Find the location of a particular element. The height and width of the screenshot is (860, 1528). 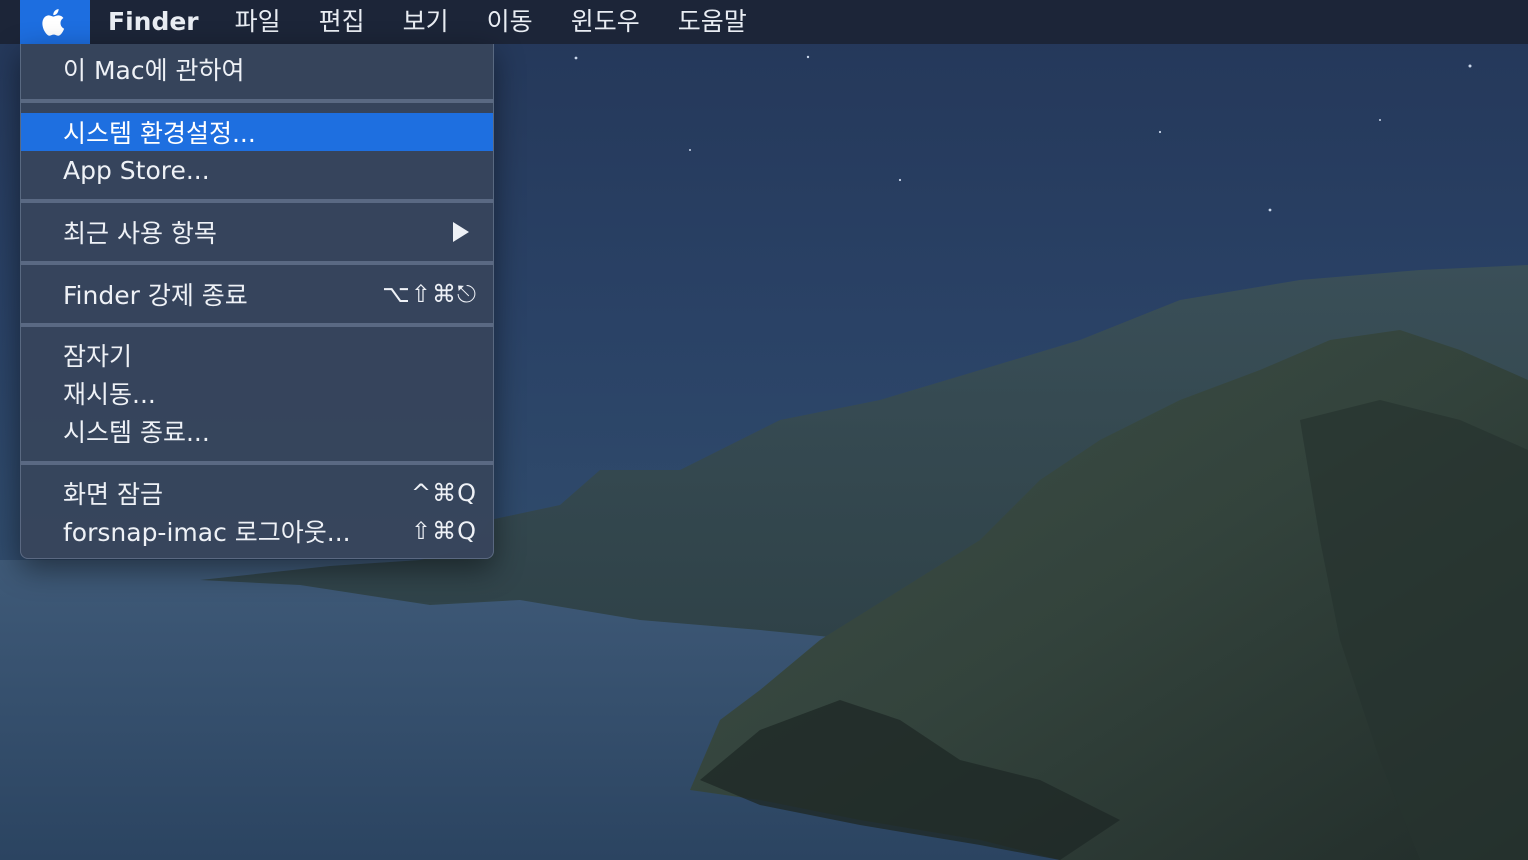

menu-go: 이동 is located at coordinates (510, 22).